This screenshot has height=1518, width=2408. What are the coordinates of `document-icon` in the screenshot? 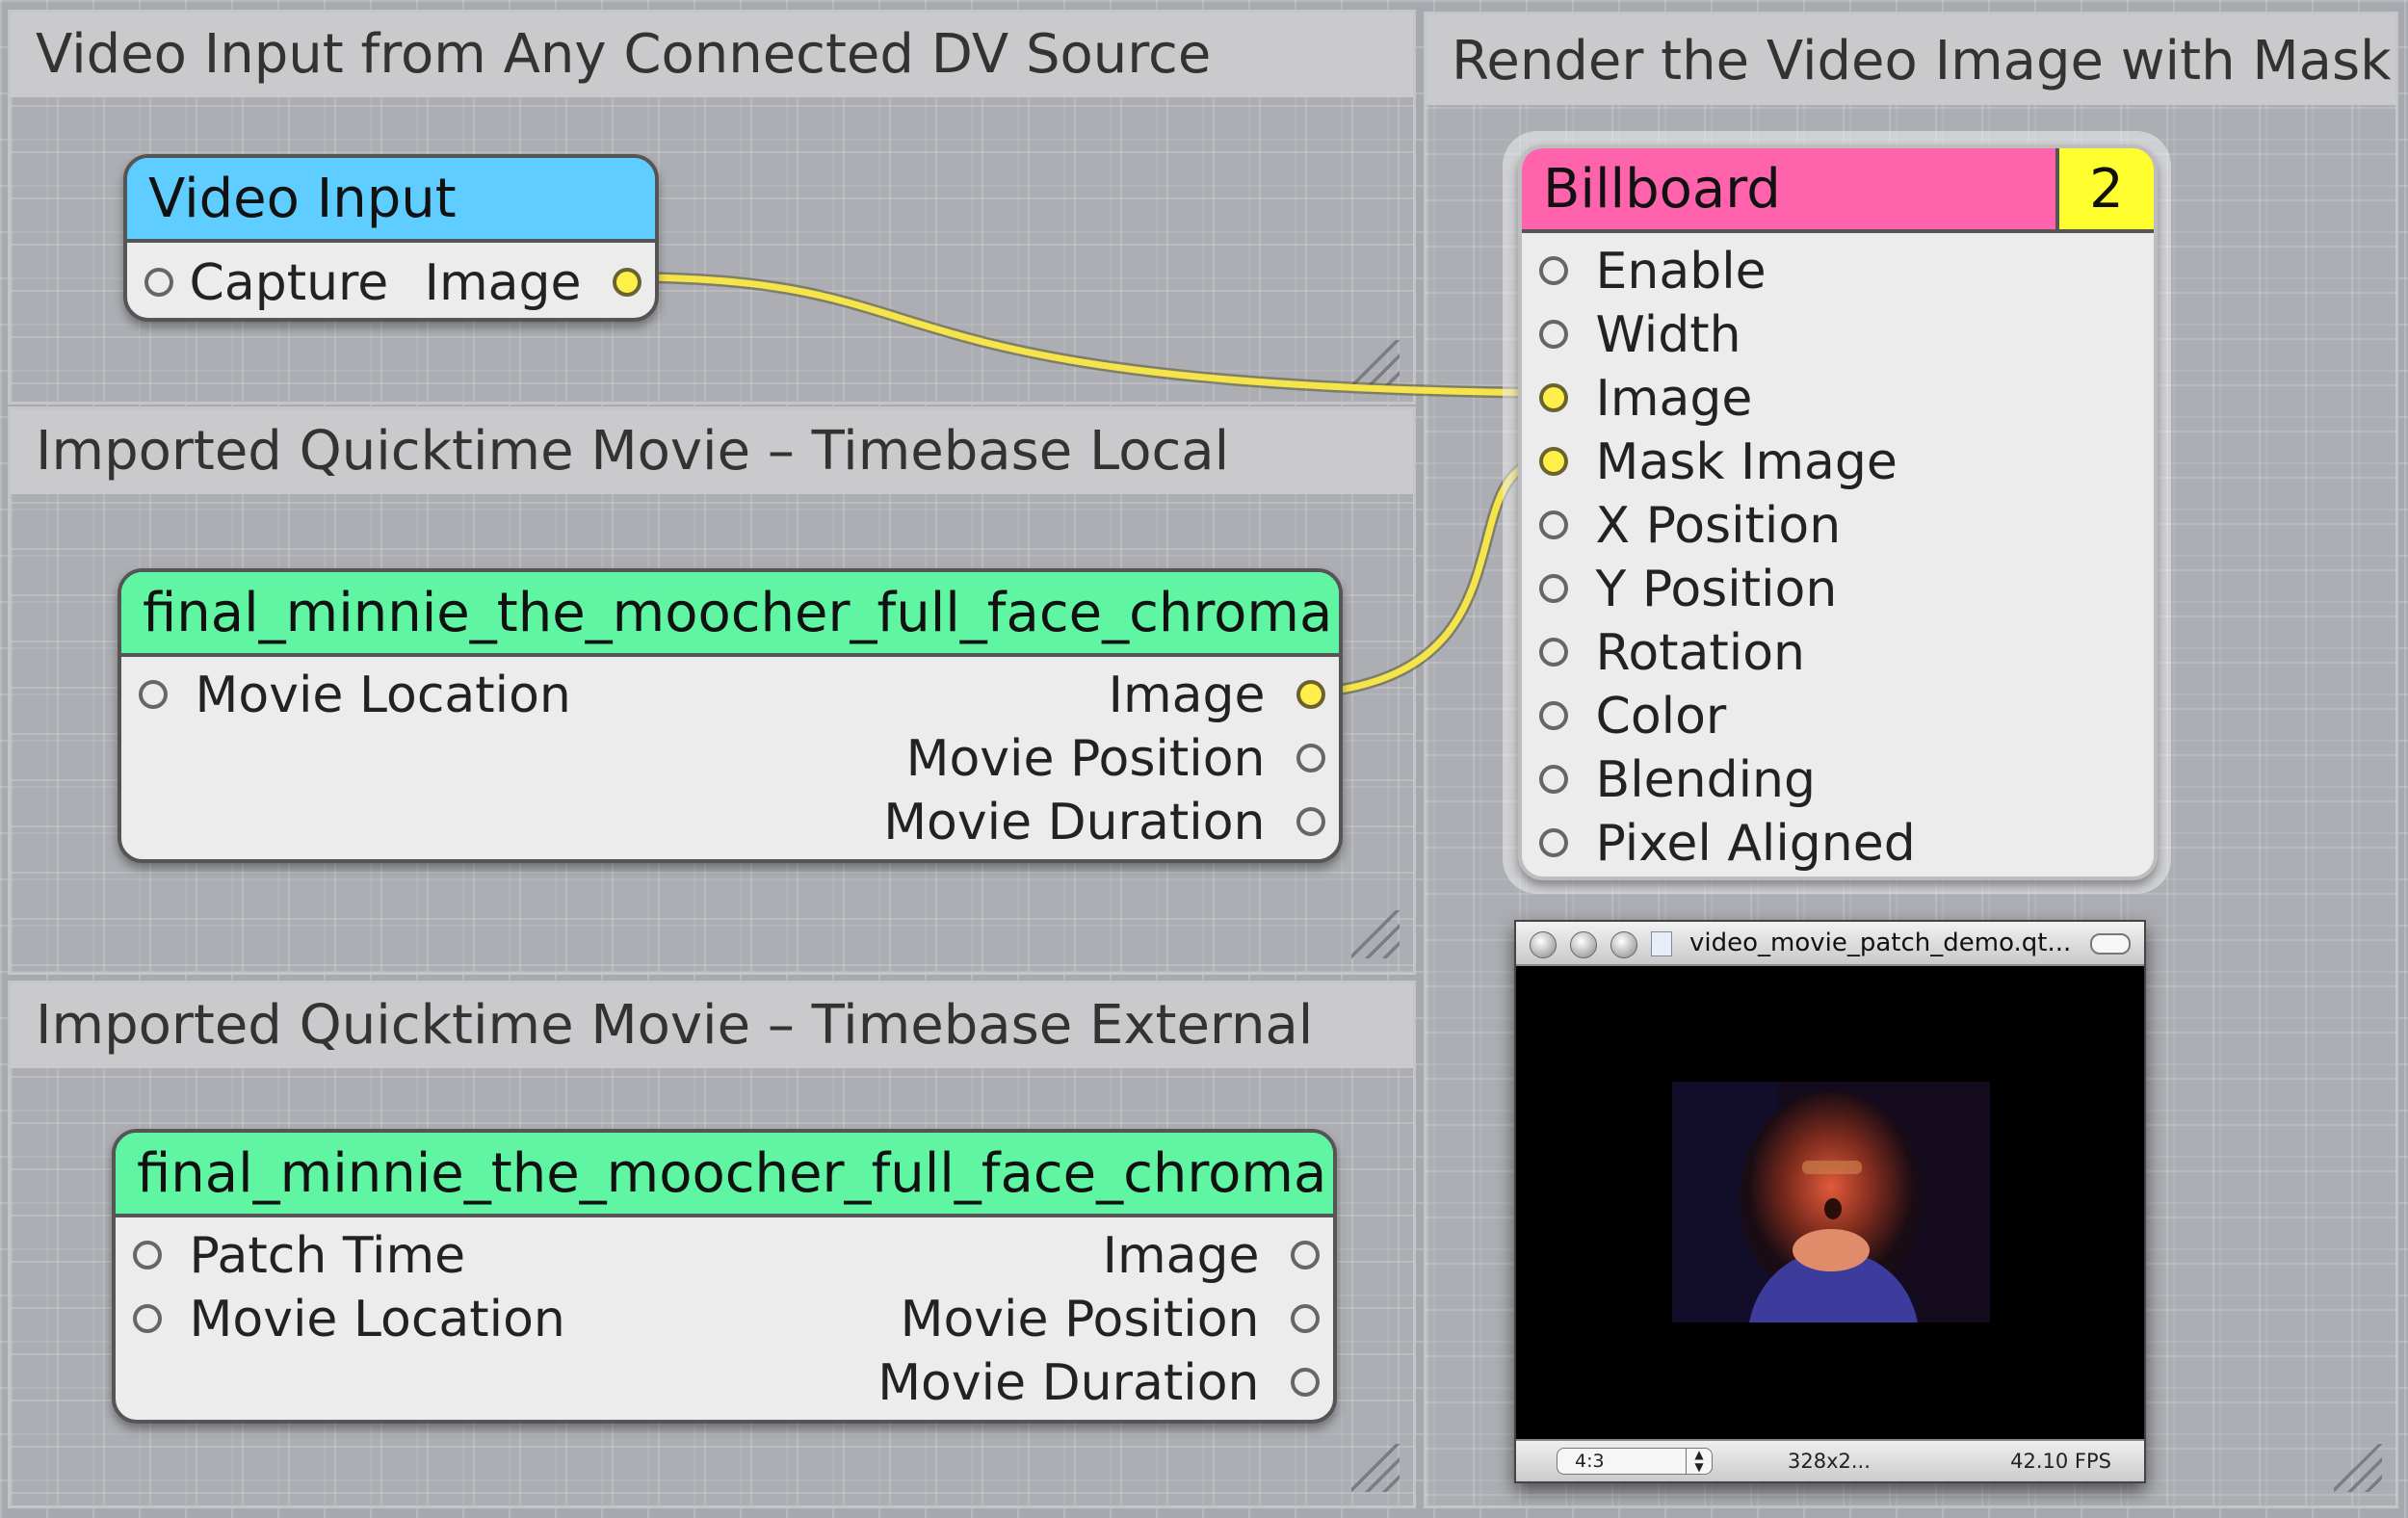 It's located at (1661, 943).